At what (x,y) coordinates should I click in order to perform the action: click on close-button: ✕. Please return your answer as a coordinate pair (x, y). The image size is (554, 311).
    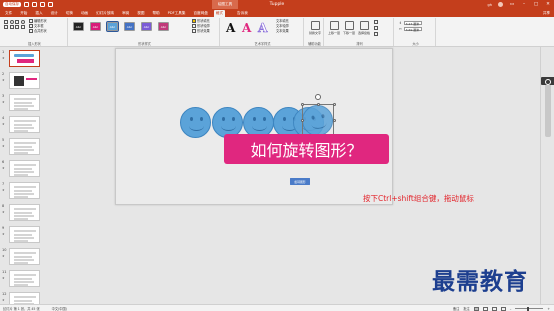
    Looking at the image, I should click on (548, 4).